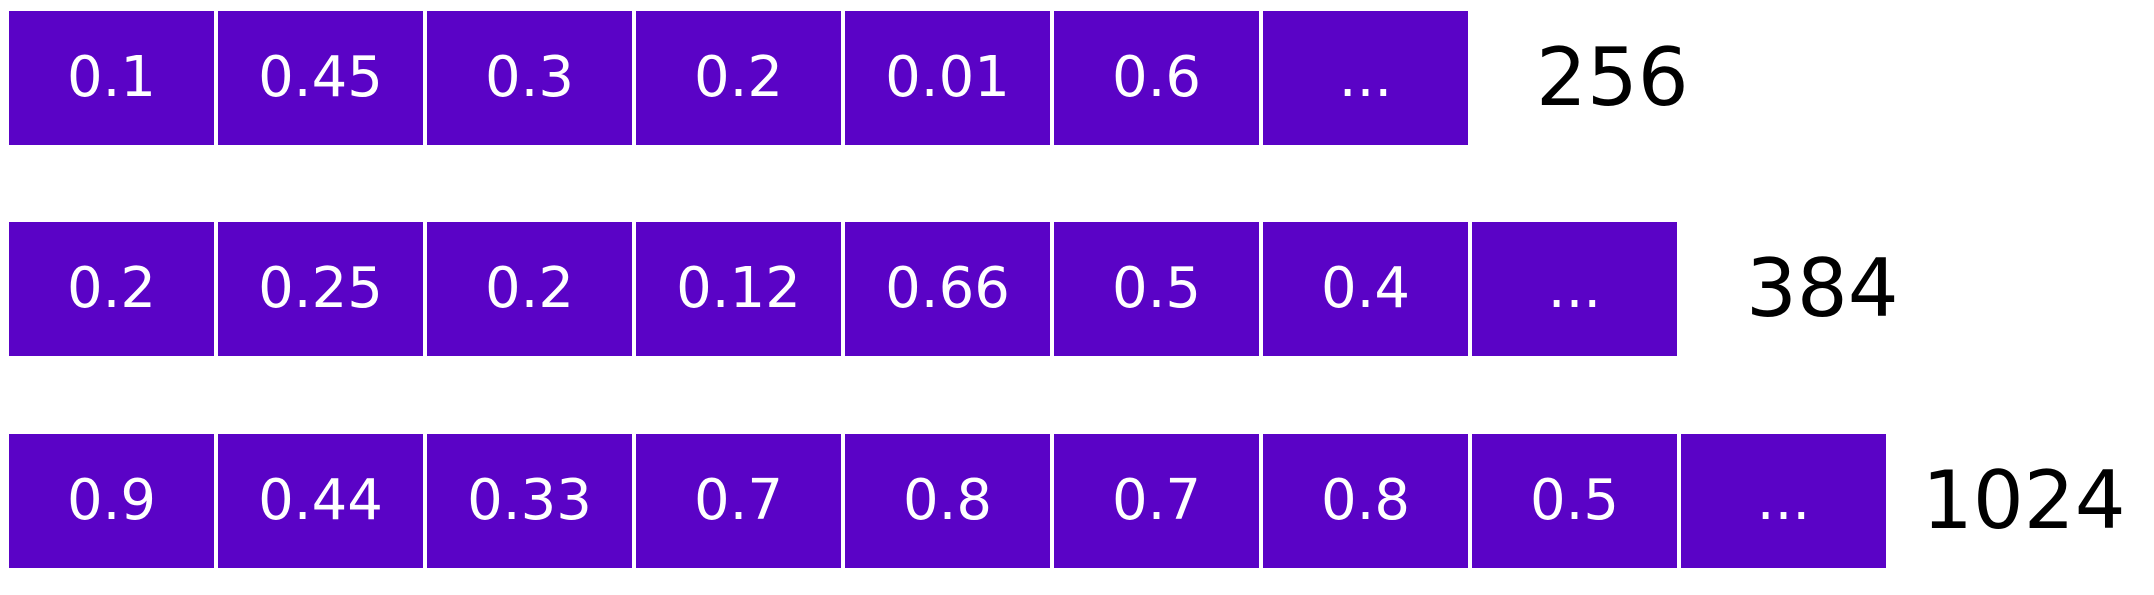  What do you see at coordinates (1822, 288) in the screenshot?
I see `dimension-label: 384` at bounding box center [1822, 288].